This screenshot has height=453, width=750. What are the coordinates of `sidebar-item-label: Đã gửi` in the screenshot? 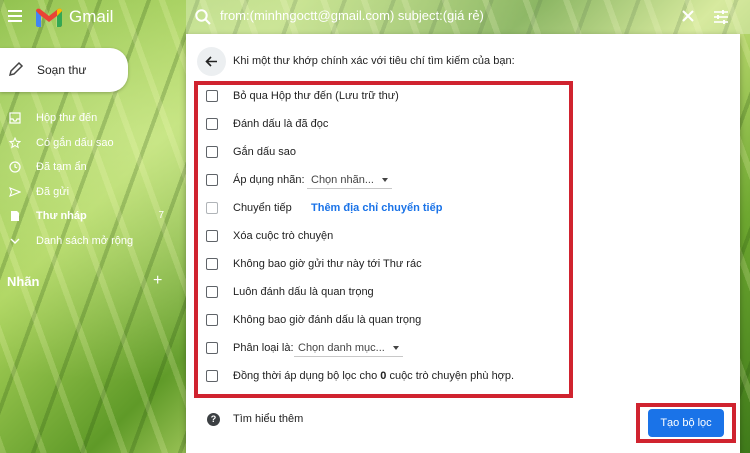 It's located at (53, 191).